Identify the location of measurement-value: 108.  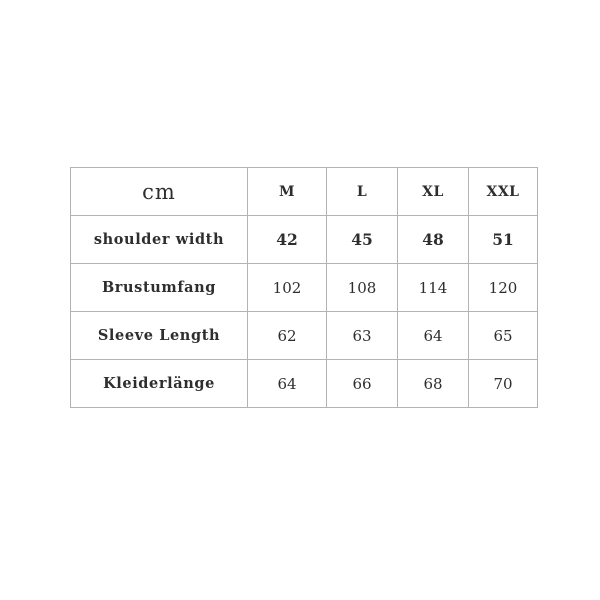
(362, 287).